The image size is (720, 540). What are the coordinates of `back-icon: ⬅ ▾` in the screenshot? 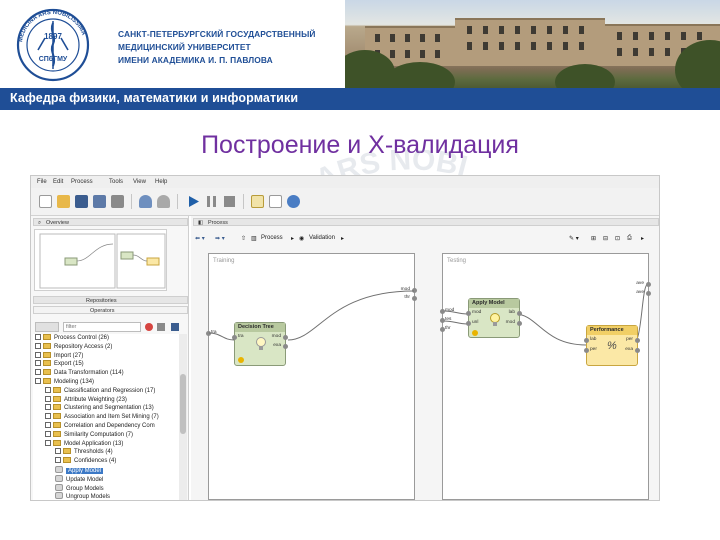 It's located at (200, 238).